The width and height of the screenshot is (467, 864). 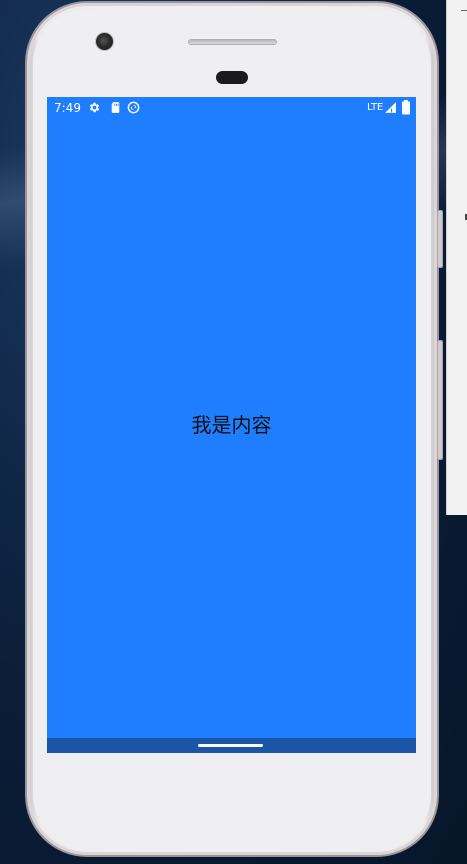 I want to click on volume-button, so click(x=440, y=400).